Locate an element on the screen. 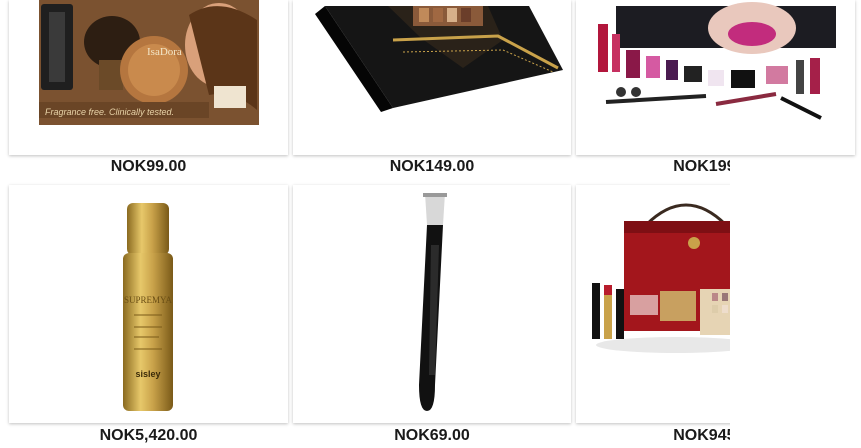 The width and height of the screenshot is (861, 448). product-card-makeup-set is located at coordinates (715, 77).